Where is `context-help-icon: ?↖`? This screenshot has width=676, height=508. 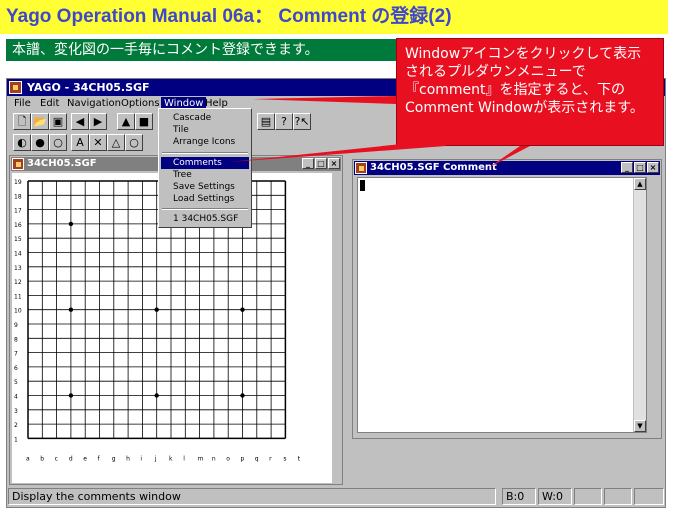
context-help-icon: ?↖ is located at coordinates (302, 121).